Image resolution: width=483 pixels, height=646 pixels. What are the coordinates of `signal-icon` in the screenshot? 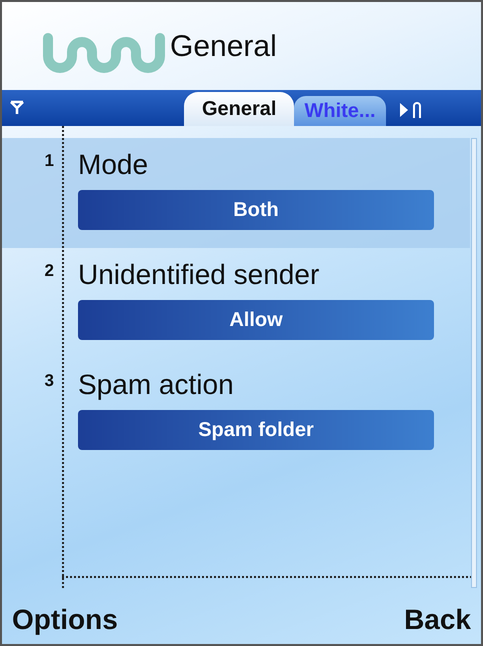 It's located at (17, 107).